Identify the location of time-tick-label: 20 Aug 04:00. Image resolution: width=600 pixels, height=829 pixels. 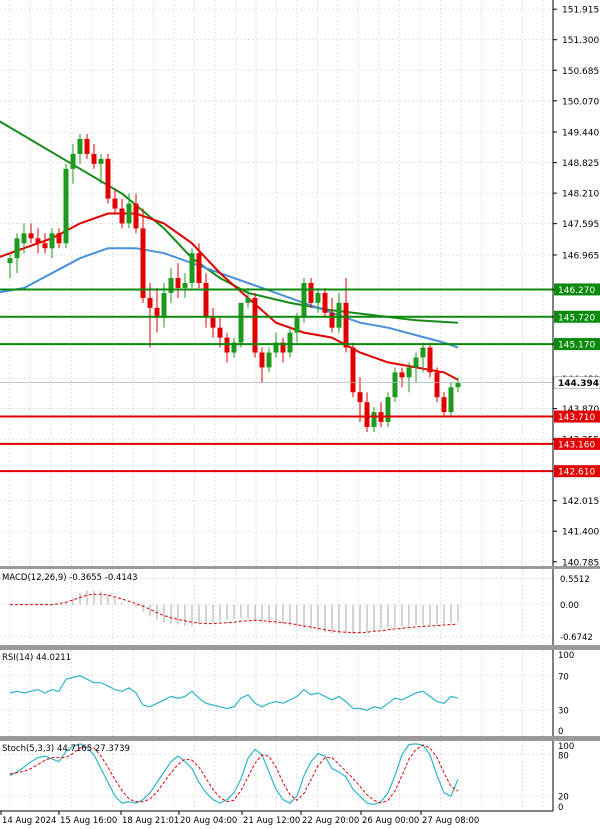
(208, 821).